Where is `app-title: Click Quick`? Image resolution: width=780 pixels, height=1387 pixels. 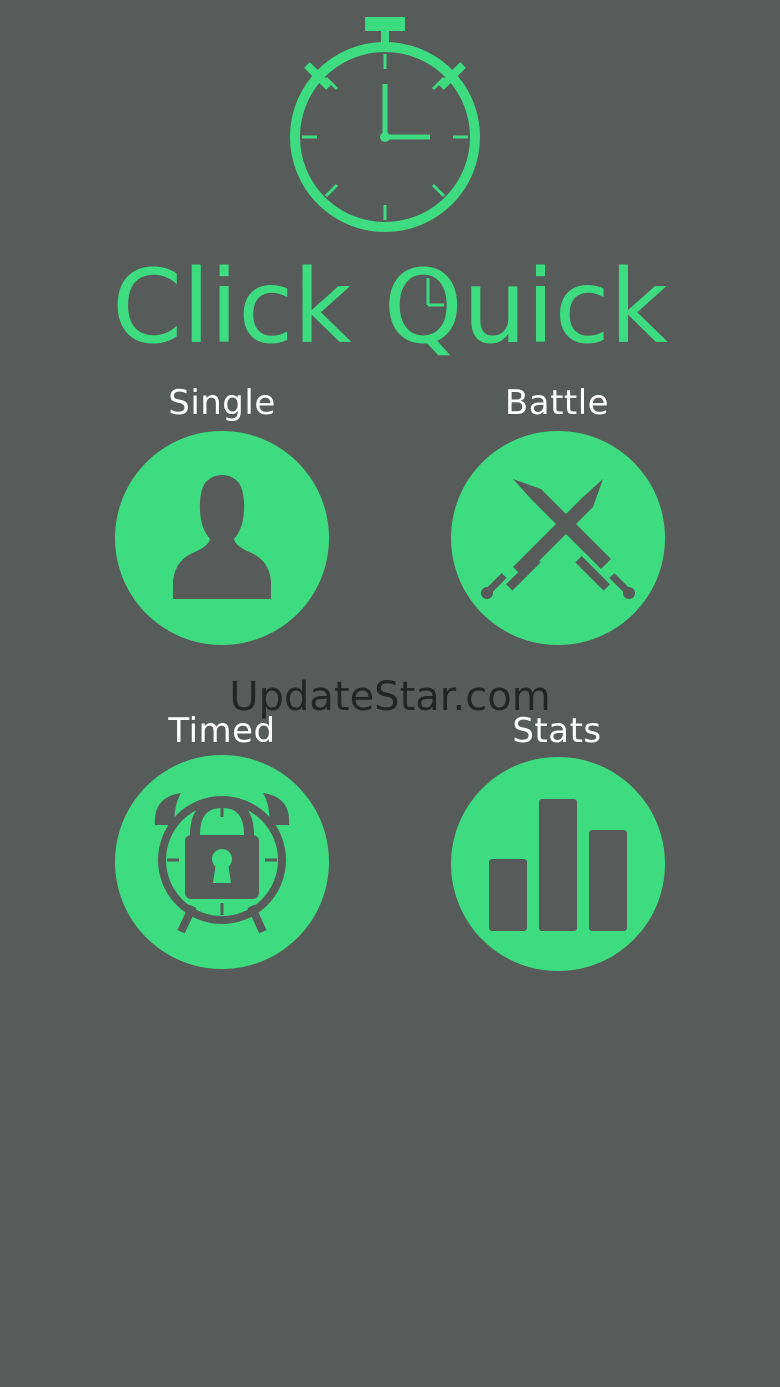 app-title: Click Quick is located at coordinates (390, 305).